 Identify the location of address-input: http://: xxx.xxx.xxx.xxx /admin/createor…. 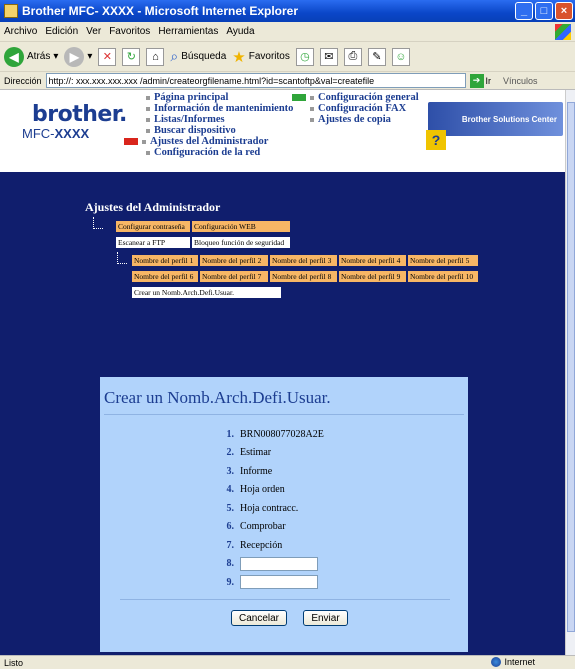
(255, 80).